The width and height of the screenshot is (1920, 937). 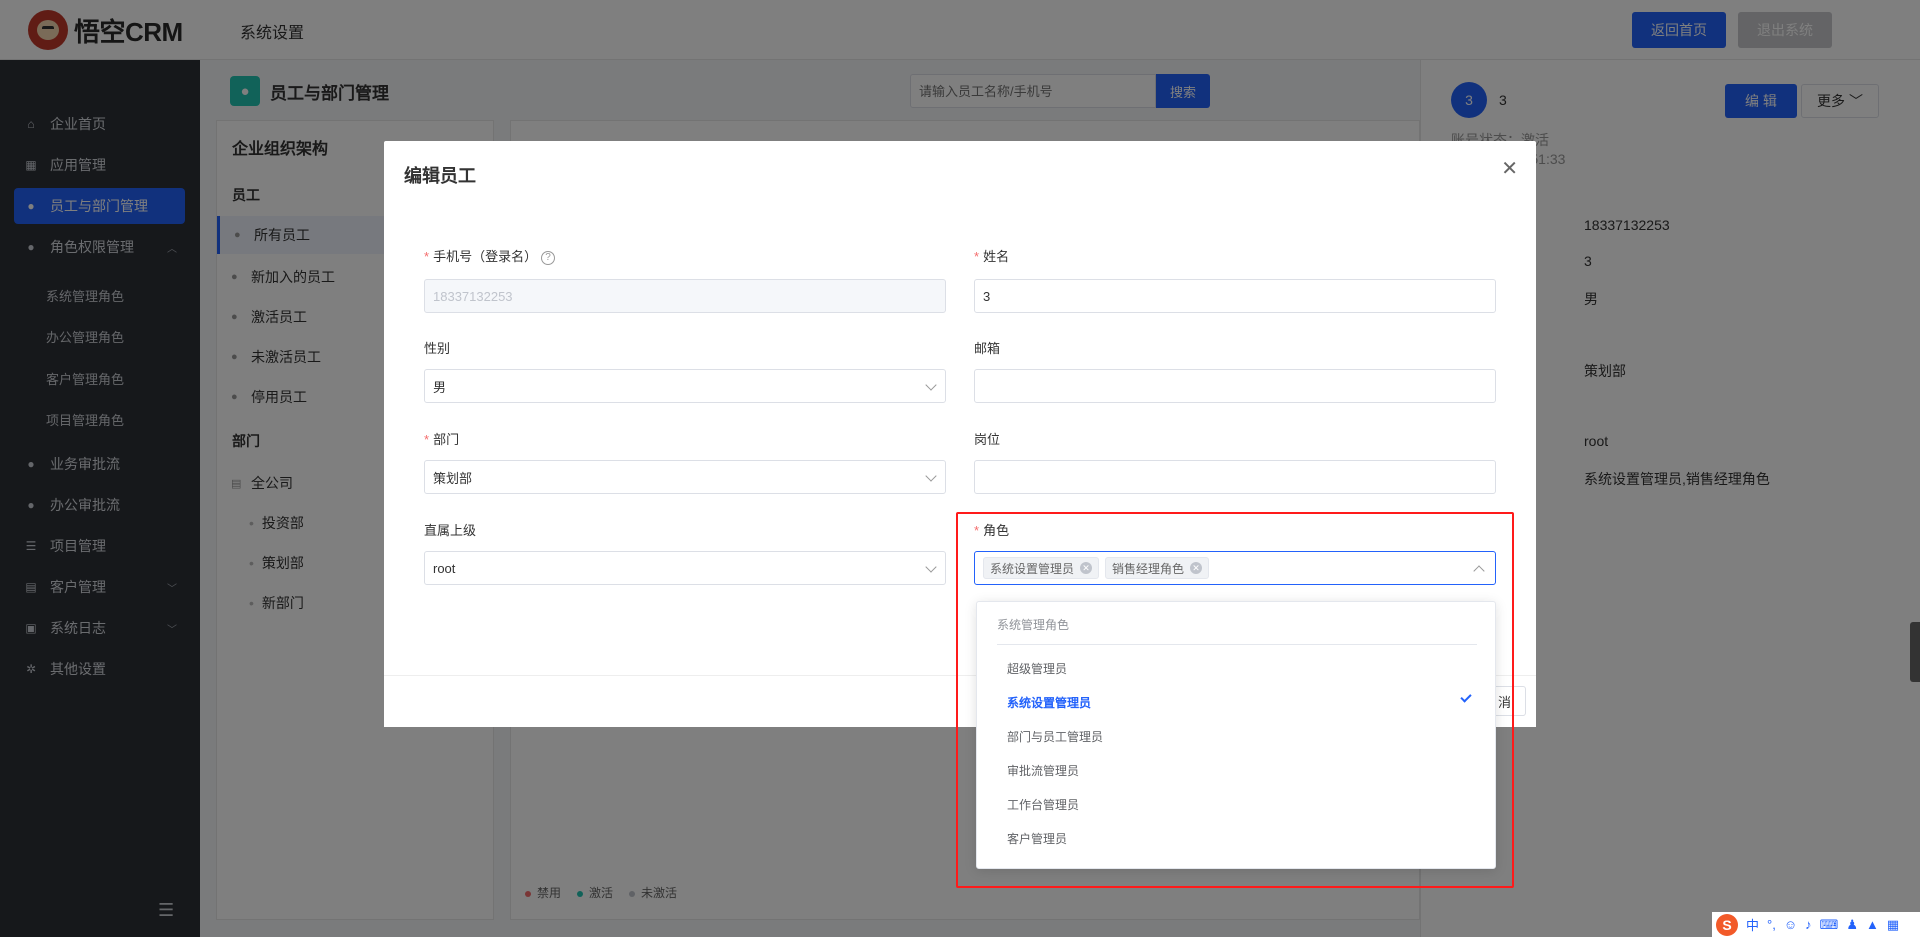 What do you see at coordinates (685, 386) in the screenshot?
I see `gender-select: 男` at bounding box center [685, 386].